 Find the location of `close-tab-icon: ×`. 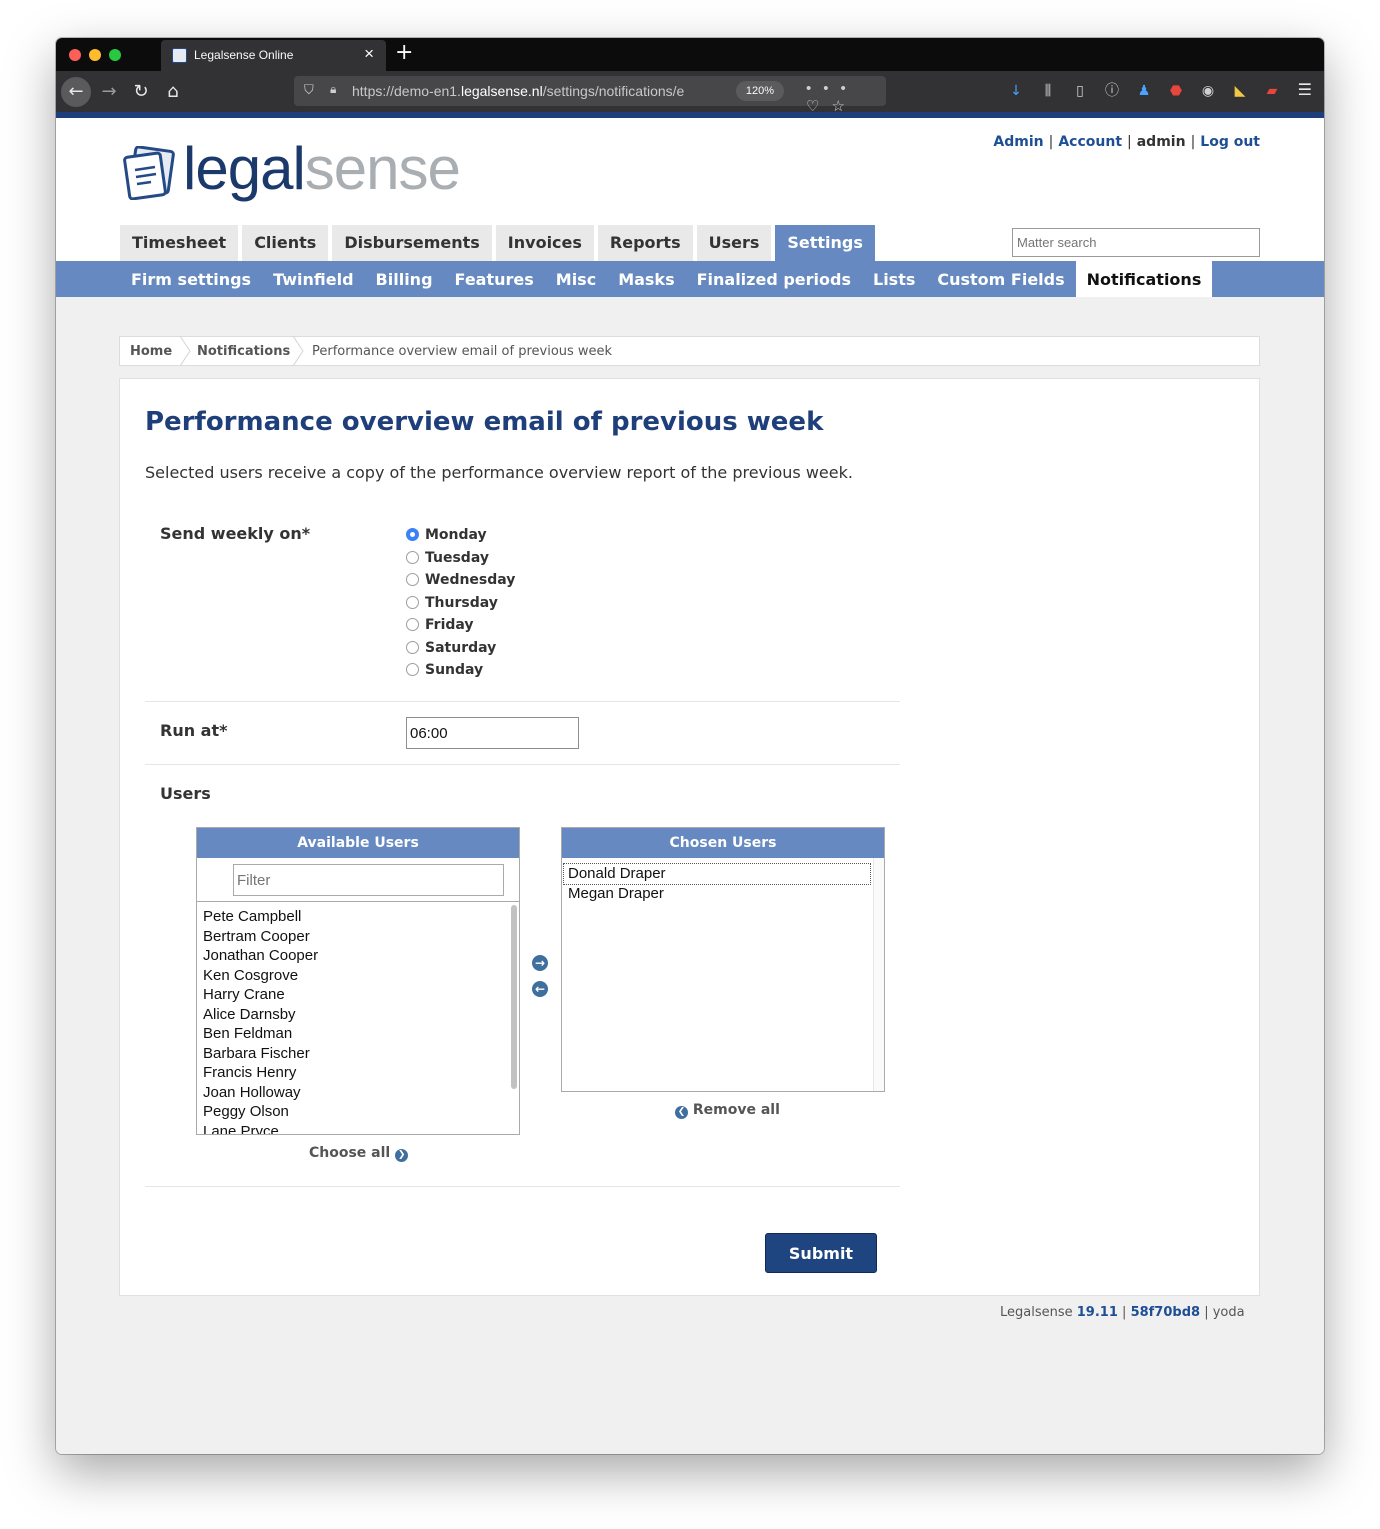

close-tab-icon: × is located at coordinates (369, 53).